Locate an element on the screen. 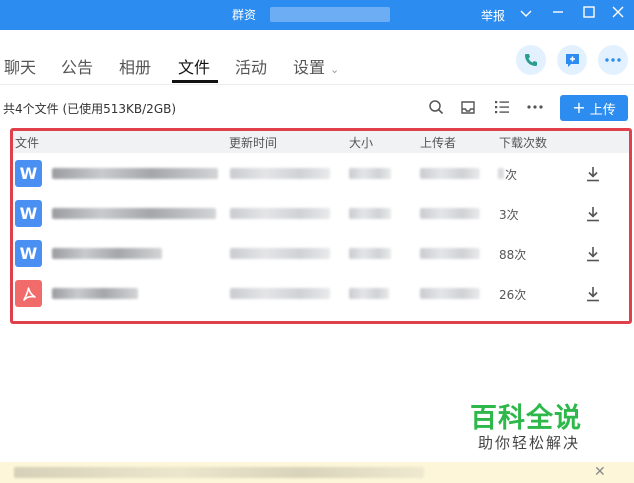 The height and width of the screenshot is (483, 634). chat-add-icon is located at coordinates (572, 60).